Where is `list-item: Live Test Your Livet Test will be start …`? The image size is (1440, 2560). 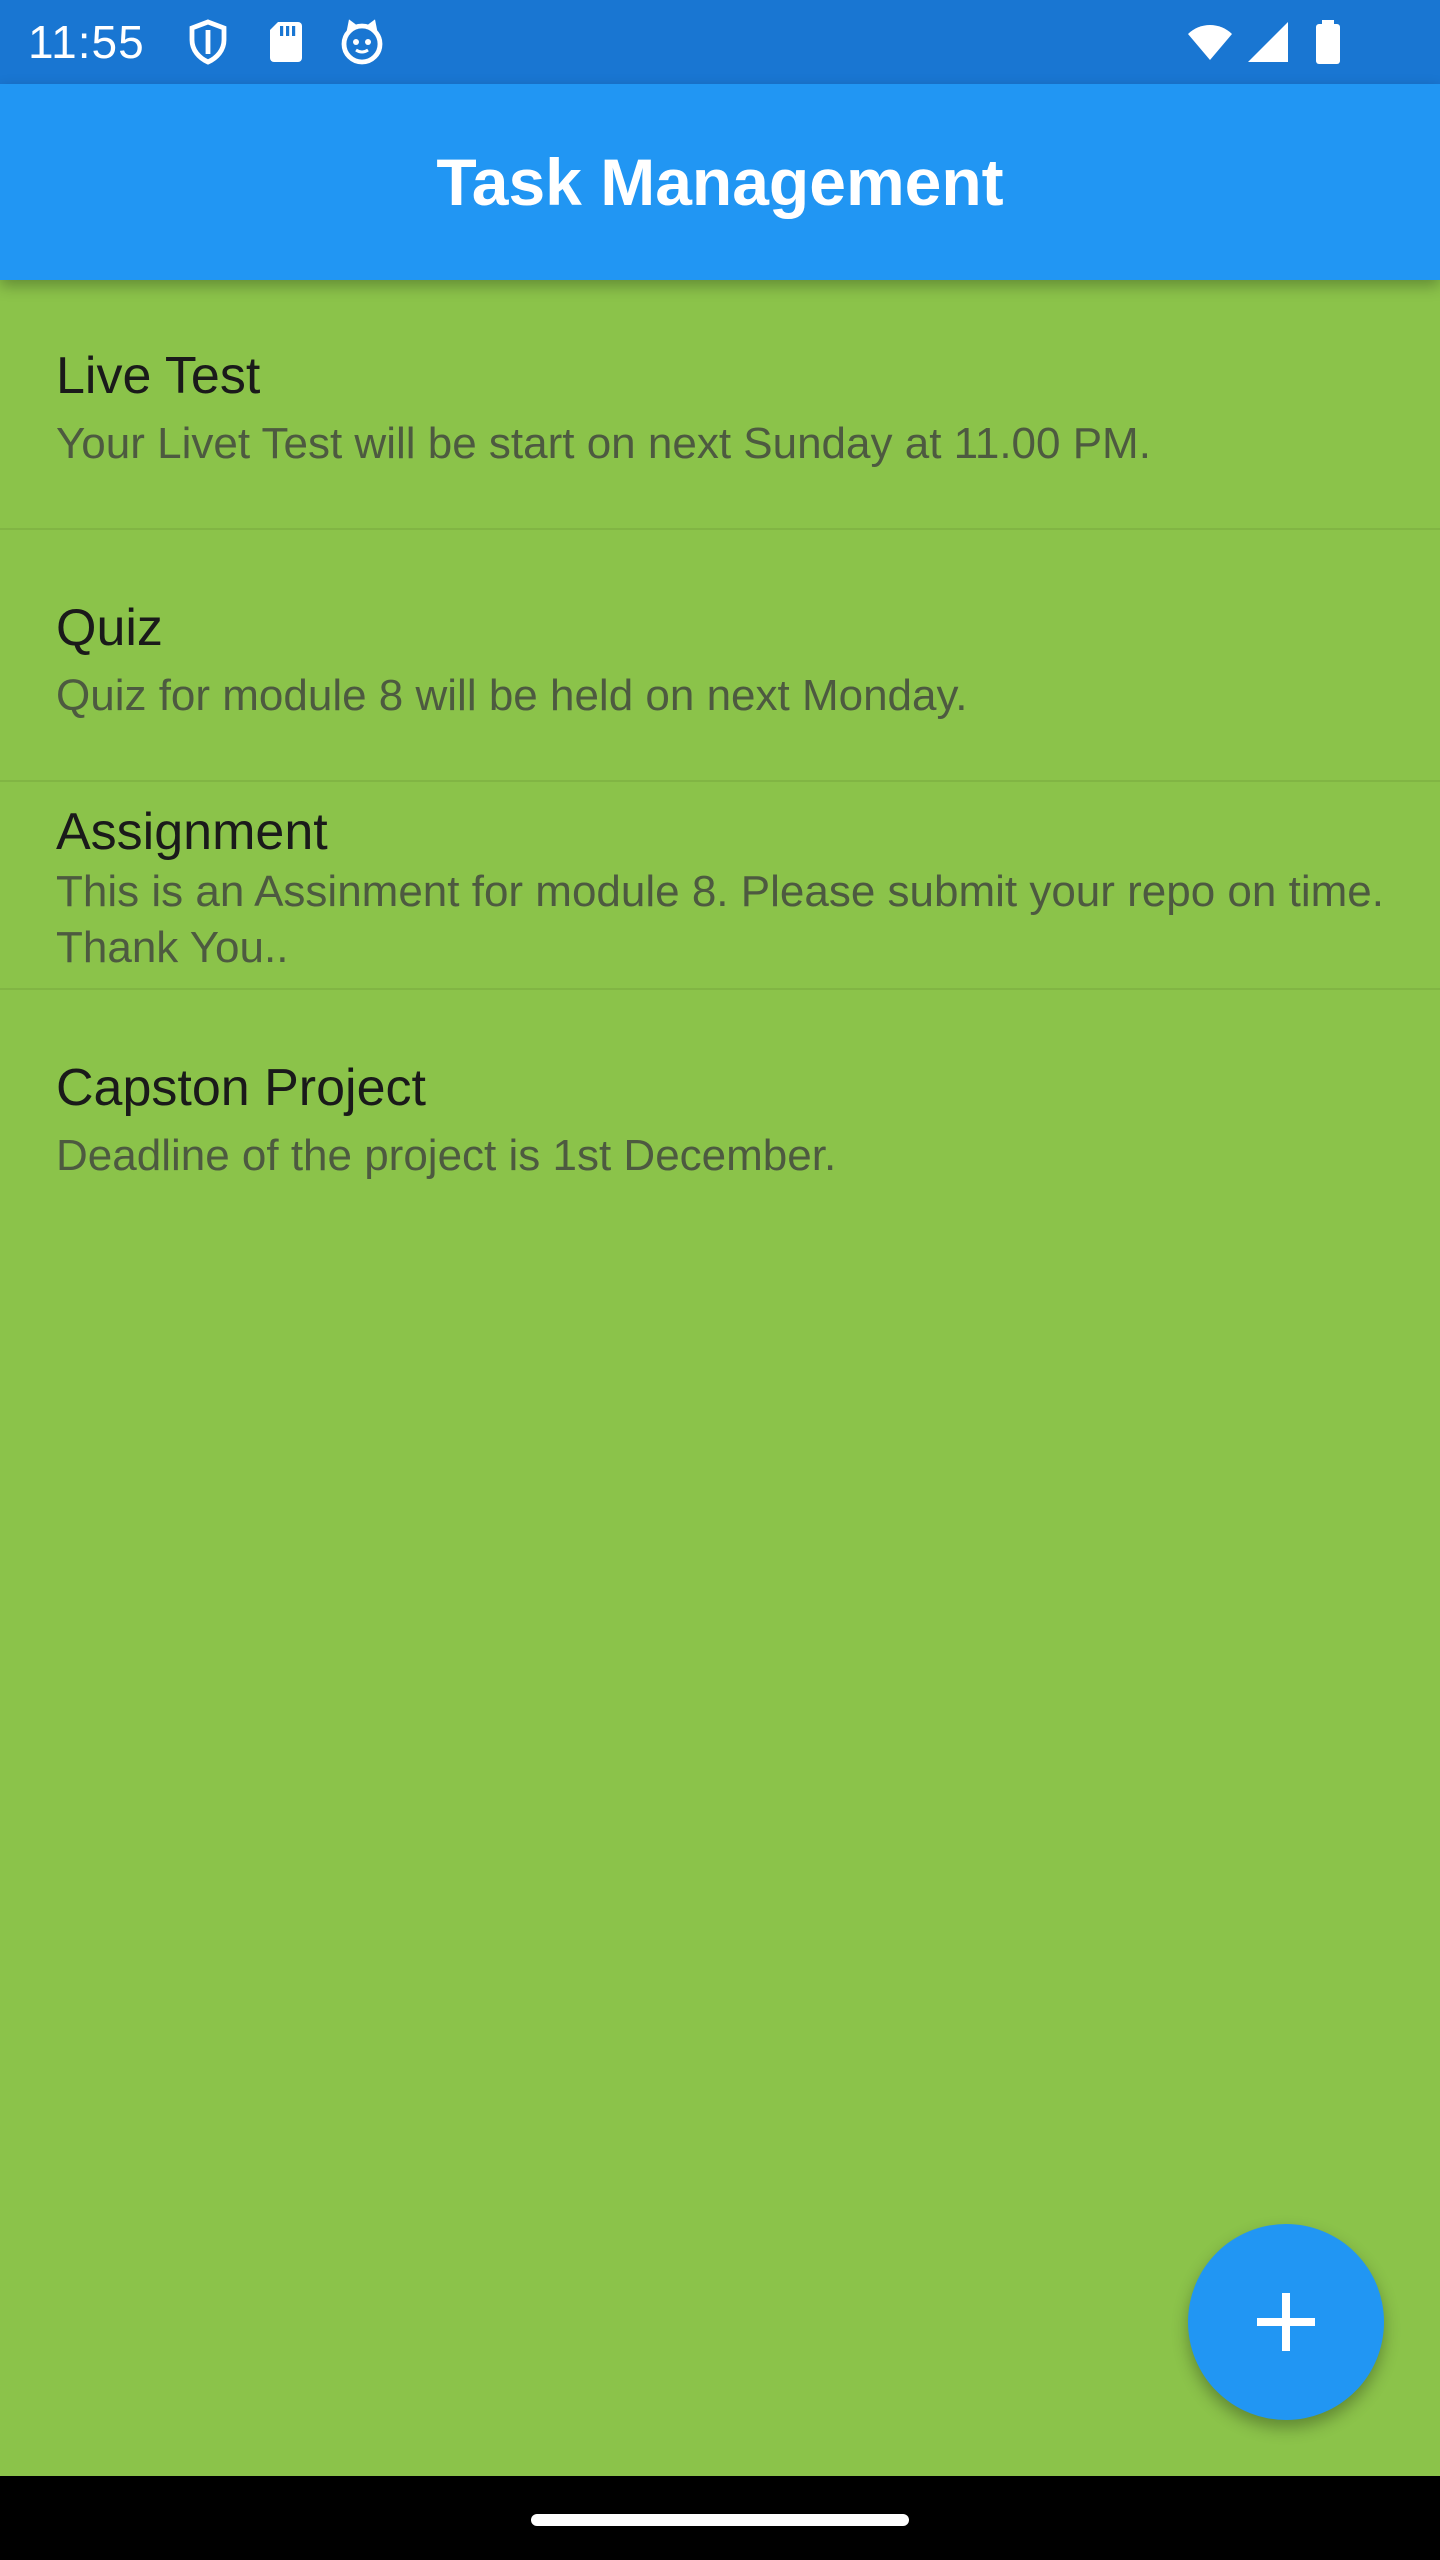 list-item: Live Test Your Livet Test will be start … is located at coordinates (720, 405).